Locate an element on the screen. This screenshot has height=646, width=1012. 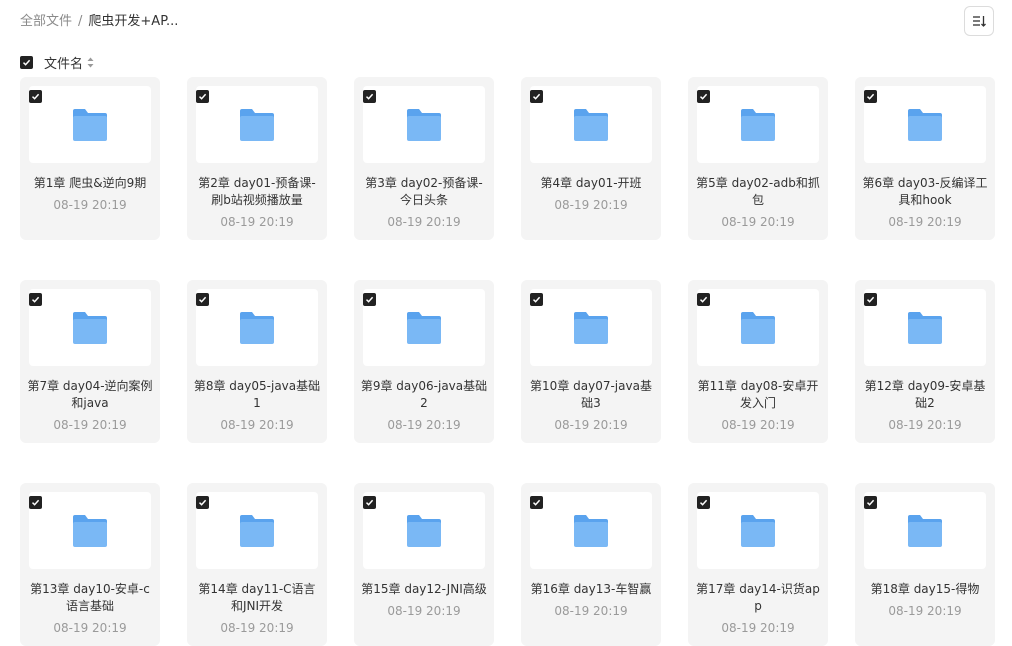
folder-card: 第13章 day10-安卓-c语言基础 08-19 20:19 is located at coordinates (90, 564).